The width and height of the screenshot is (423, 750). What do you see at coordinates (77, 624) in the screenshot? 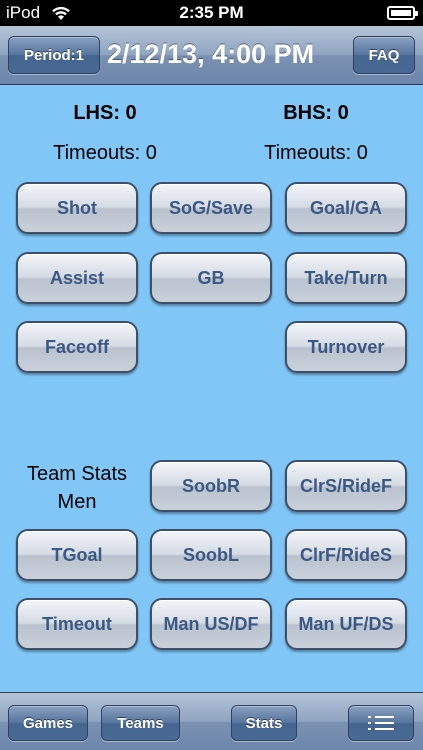
I see `timeout-button: Timeout` at bounding box center [77, 624].